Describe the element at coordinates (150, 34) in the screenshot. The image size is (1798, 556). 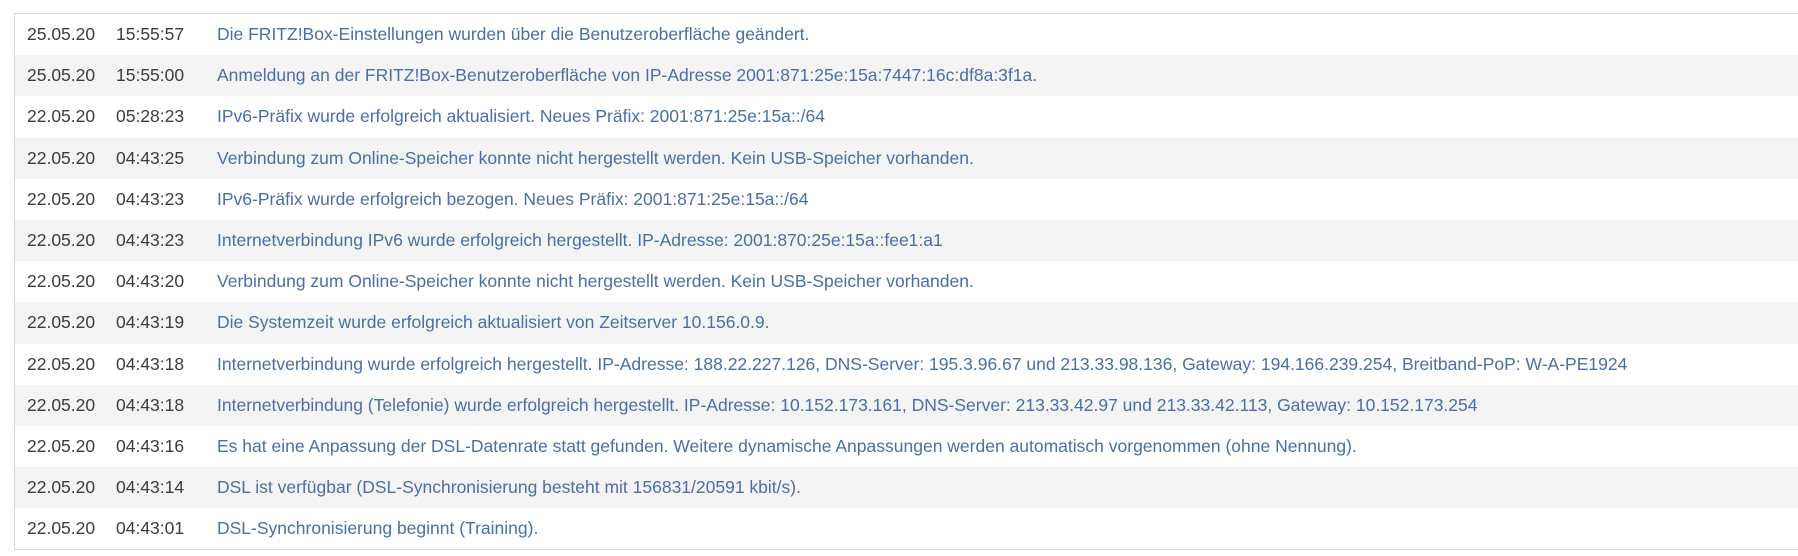
I see `log-entry-time: 15:55:57` at that location.